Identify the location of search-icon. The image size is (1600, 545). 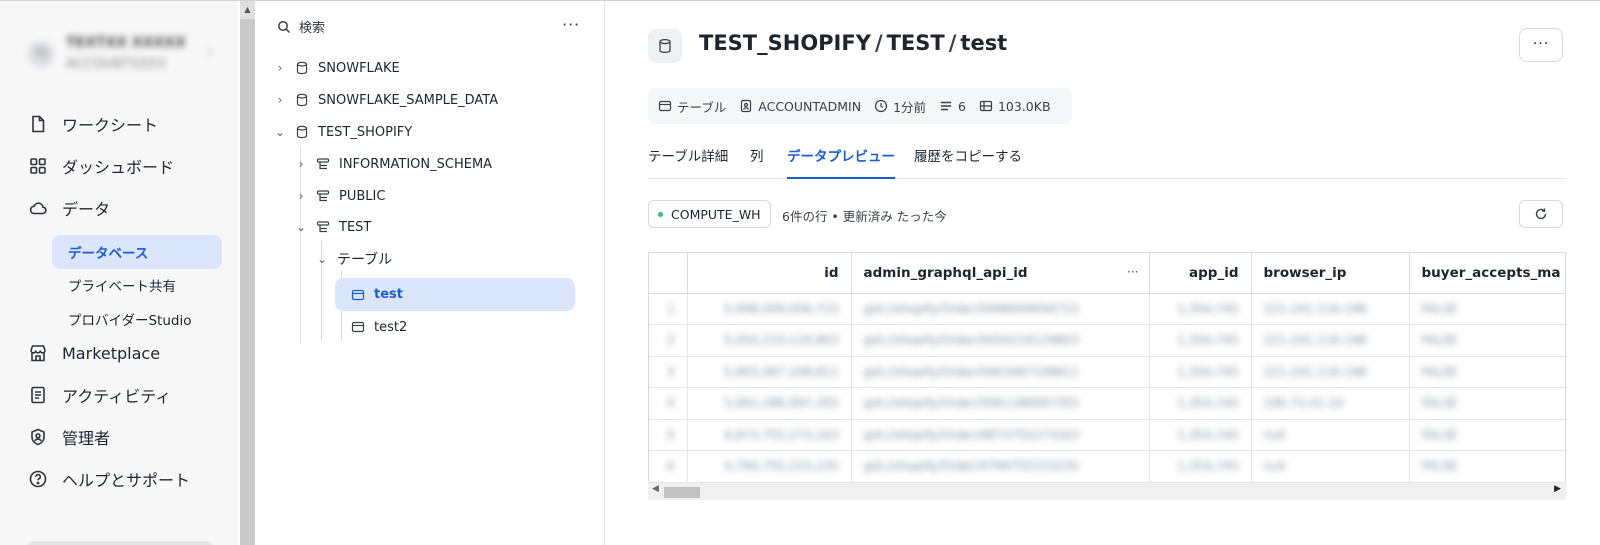
(284, 26).